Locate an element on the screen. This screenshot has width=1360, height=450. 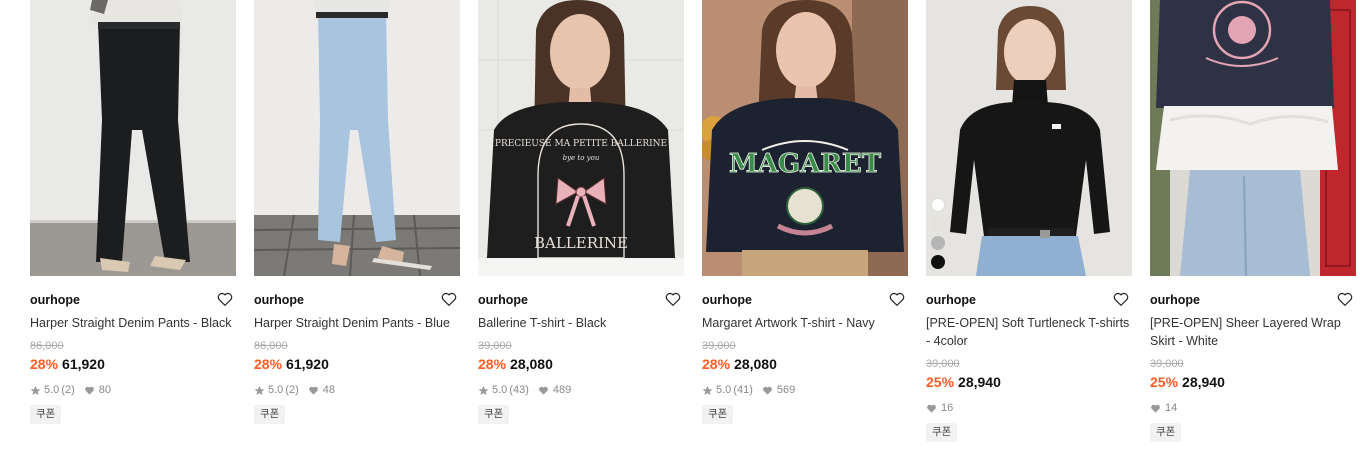
swatch-black is located at coordinates (938, 262).